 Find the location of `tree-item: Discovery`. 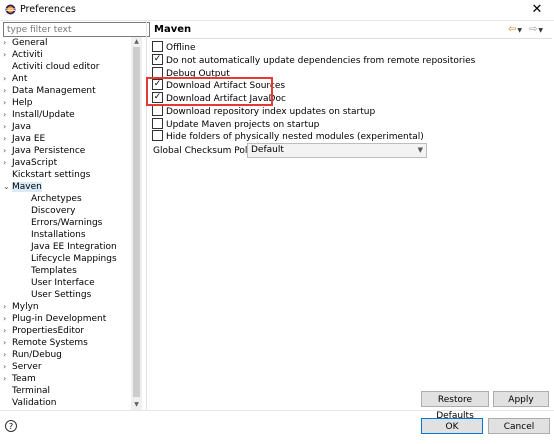

tree-item: Discovery is located at coordinates (48, 211).